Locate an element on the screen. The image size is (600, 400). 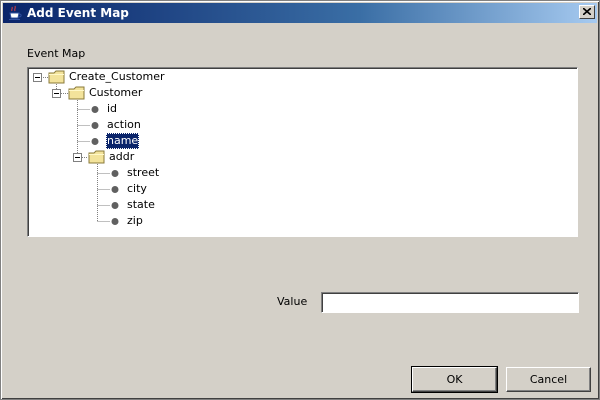
expander-customer is located at coordinates (56, 93).